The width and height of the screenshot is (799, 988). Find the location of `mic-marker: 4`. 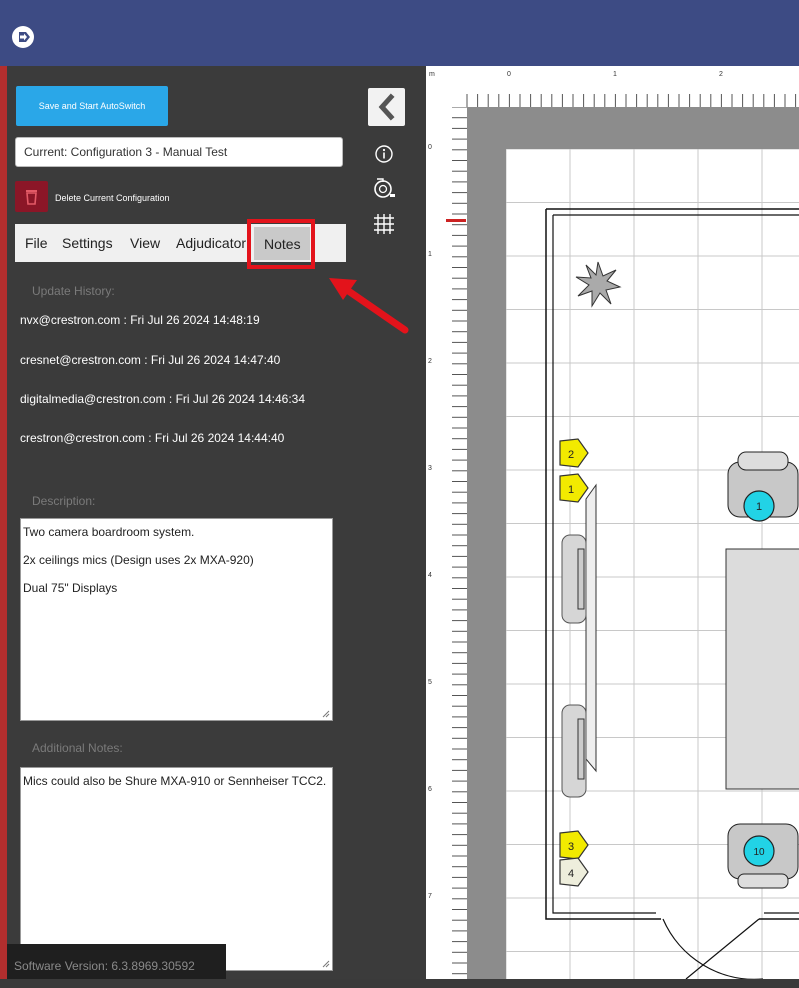

mic-marker: 4 is located at coordinates (574, 872).